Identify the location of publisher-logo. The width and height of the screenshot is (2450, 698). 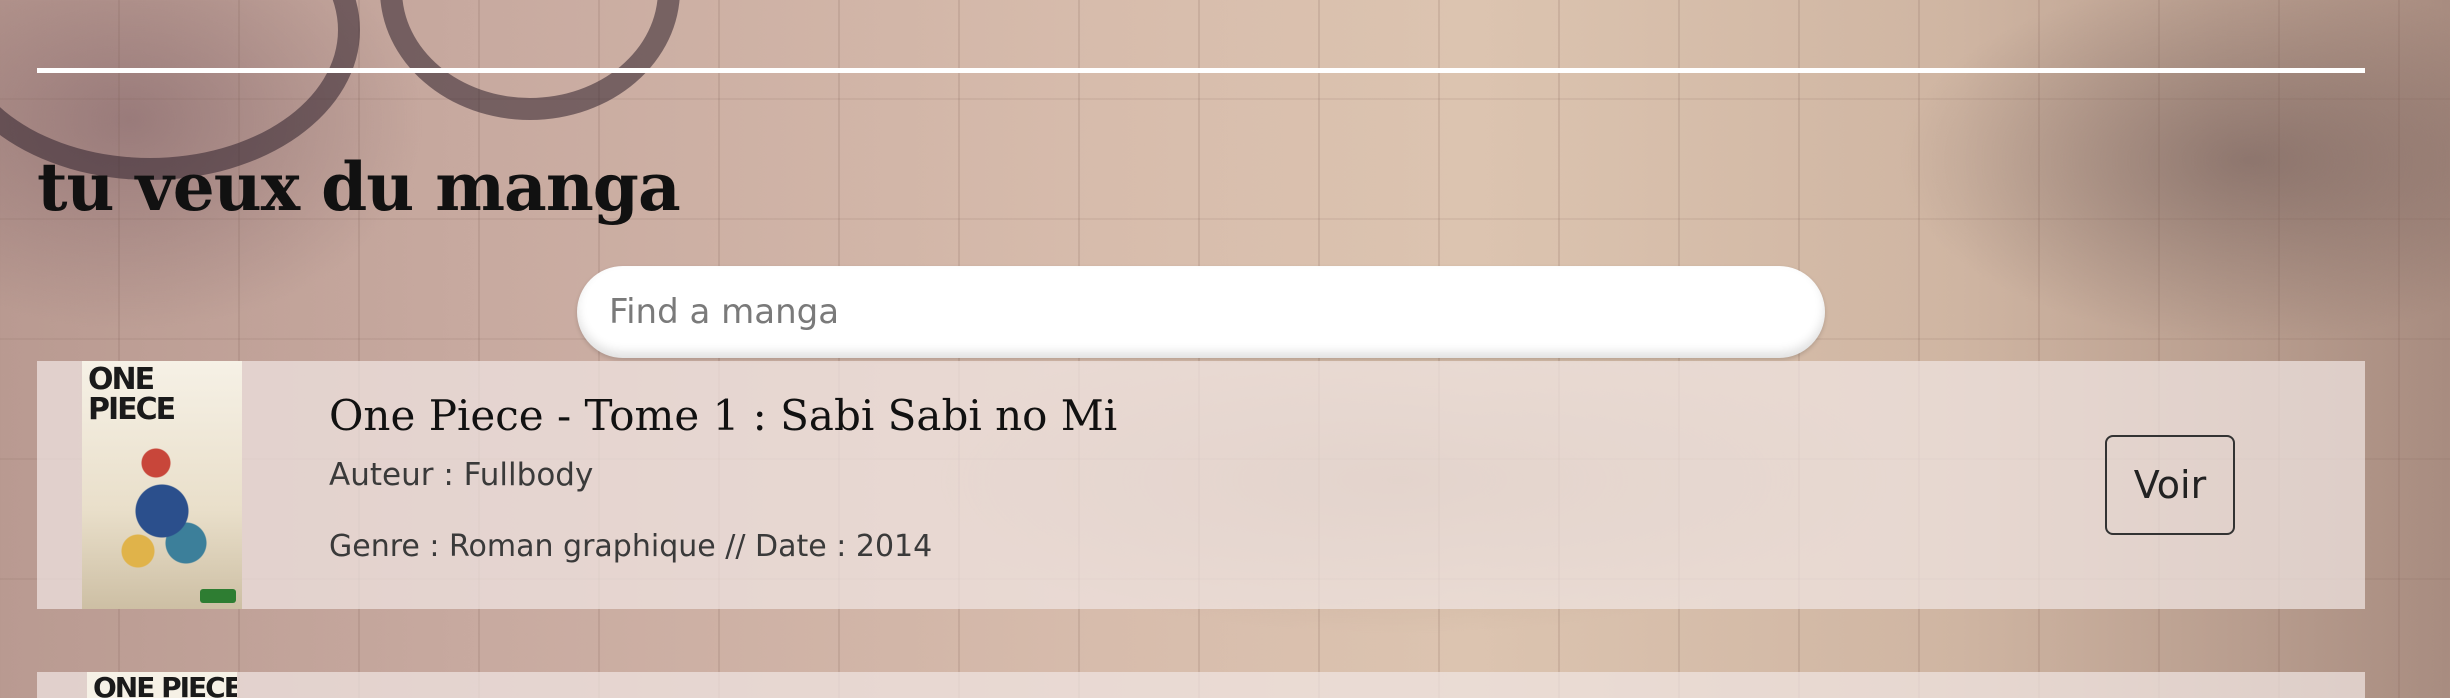
(218, 596).